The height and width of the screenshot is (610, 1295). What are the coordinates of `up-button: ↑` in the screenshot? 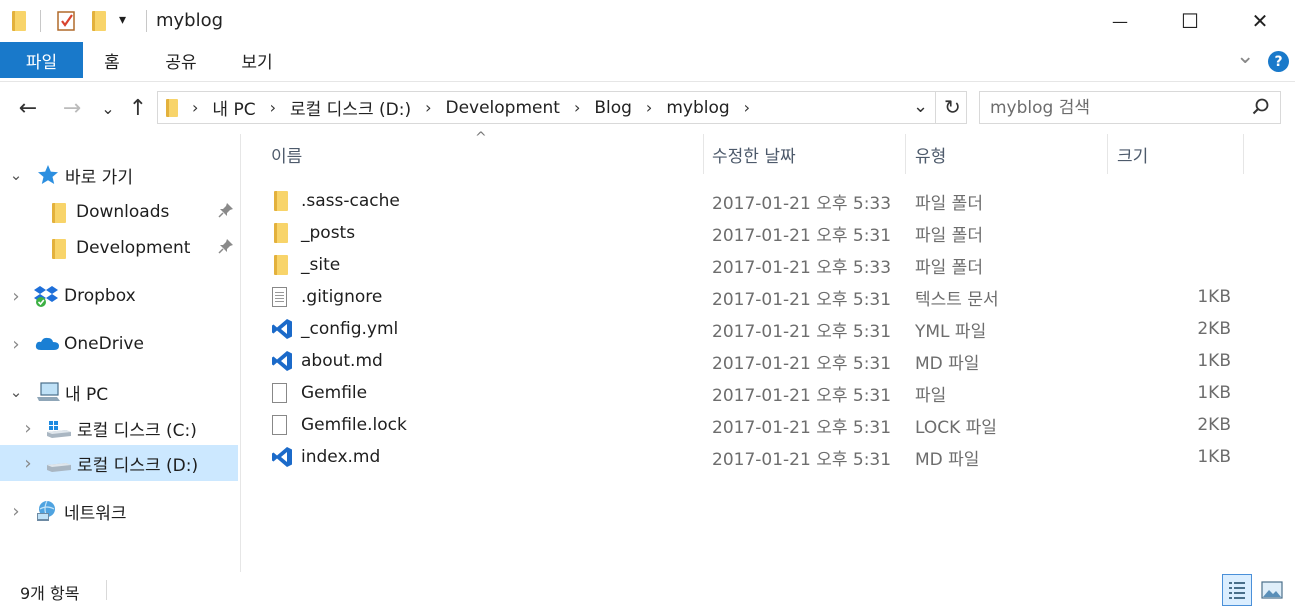 It's located at (138, 108).